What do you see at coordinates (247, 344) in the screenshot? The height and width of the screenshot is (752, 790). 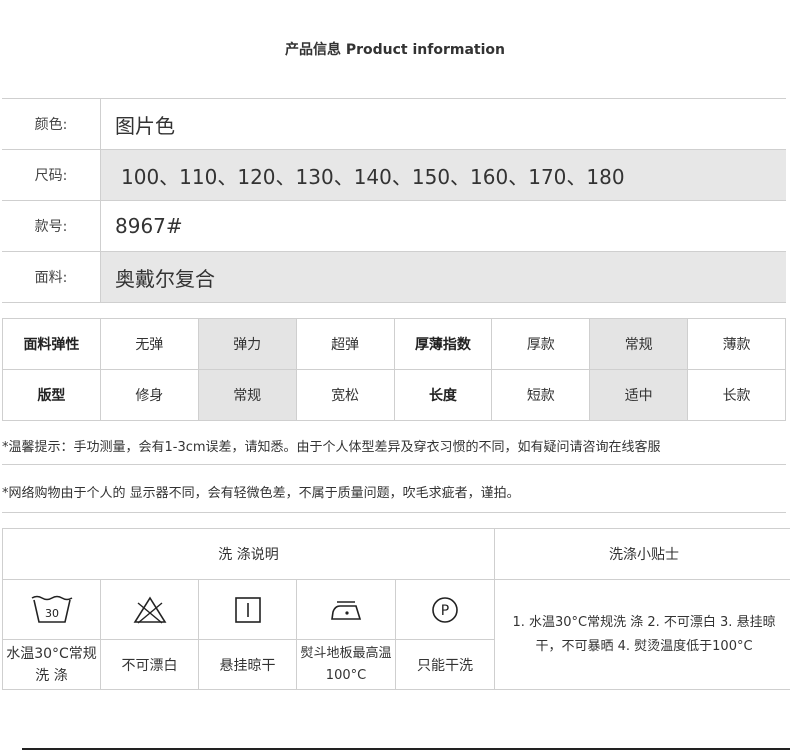 I see `elasticity-option-selected: 弹力` at bounding box center [247, 344].